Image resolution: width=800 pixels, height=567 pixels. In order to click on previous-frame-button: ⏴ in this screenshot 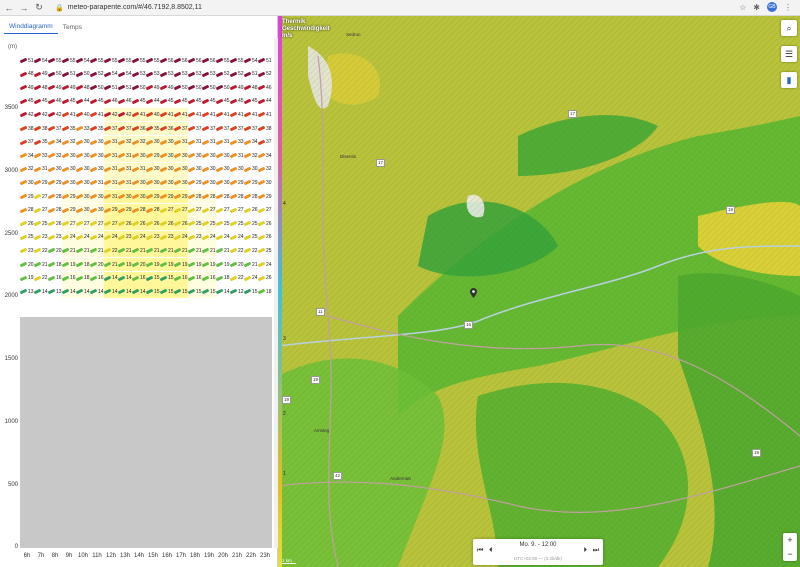, I will do `click(491, 551)`.